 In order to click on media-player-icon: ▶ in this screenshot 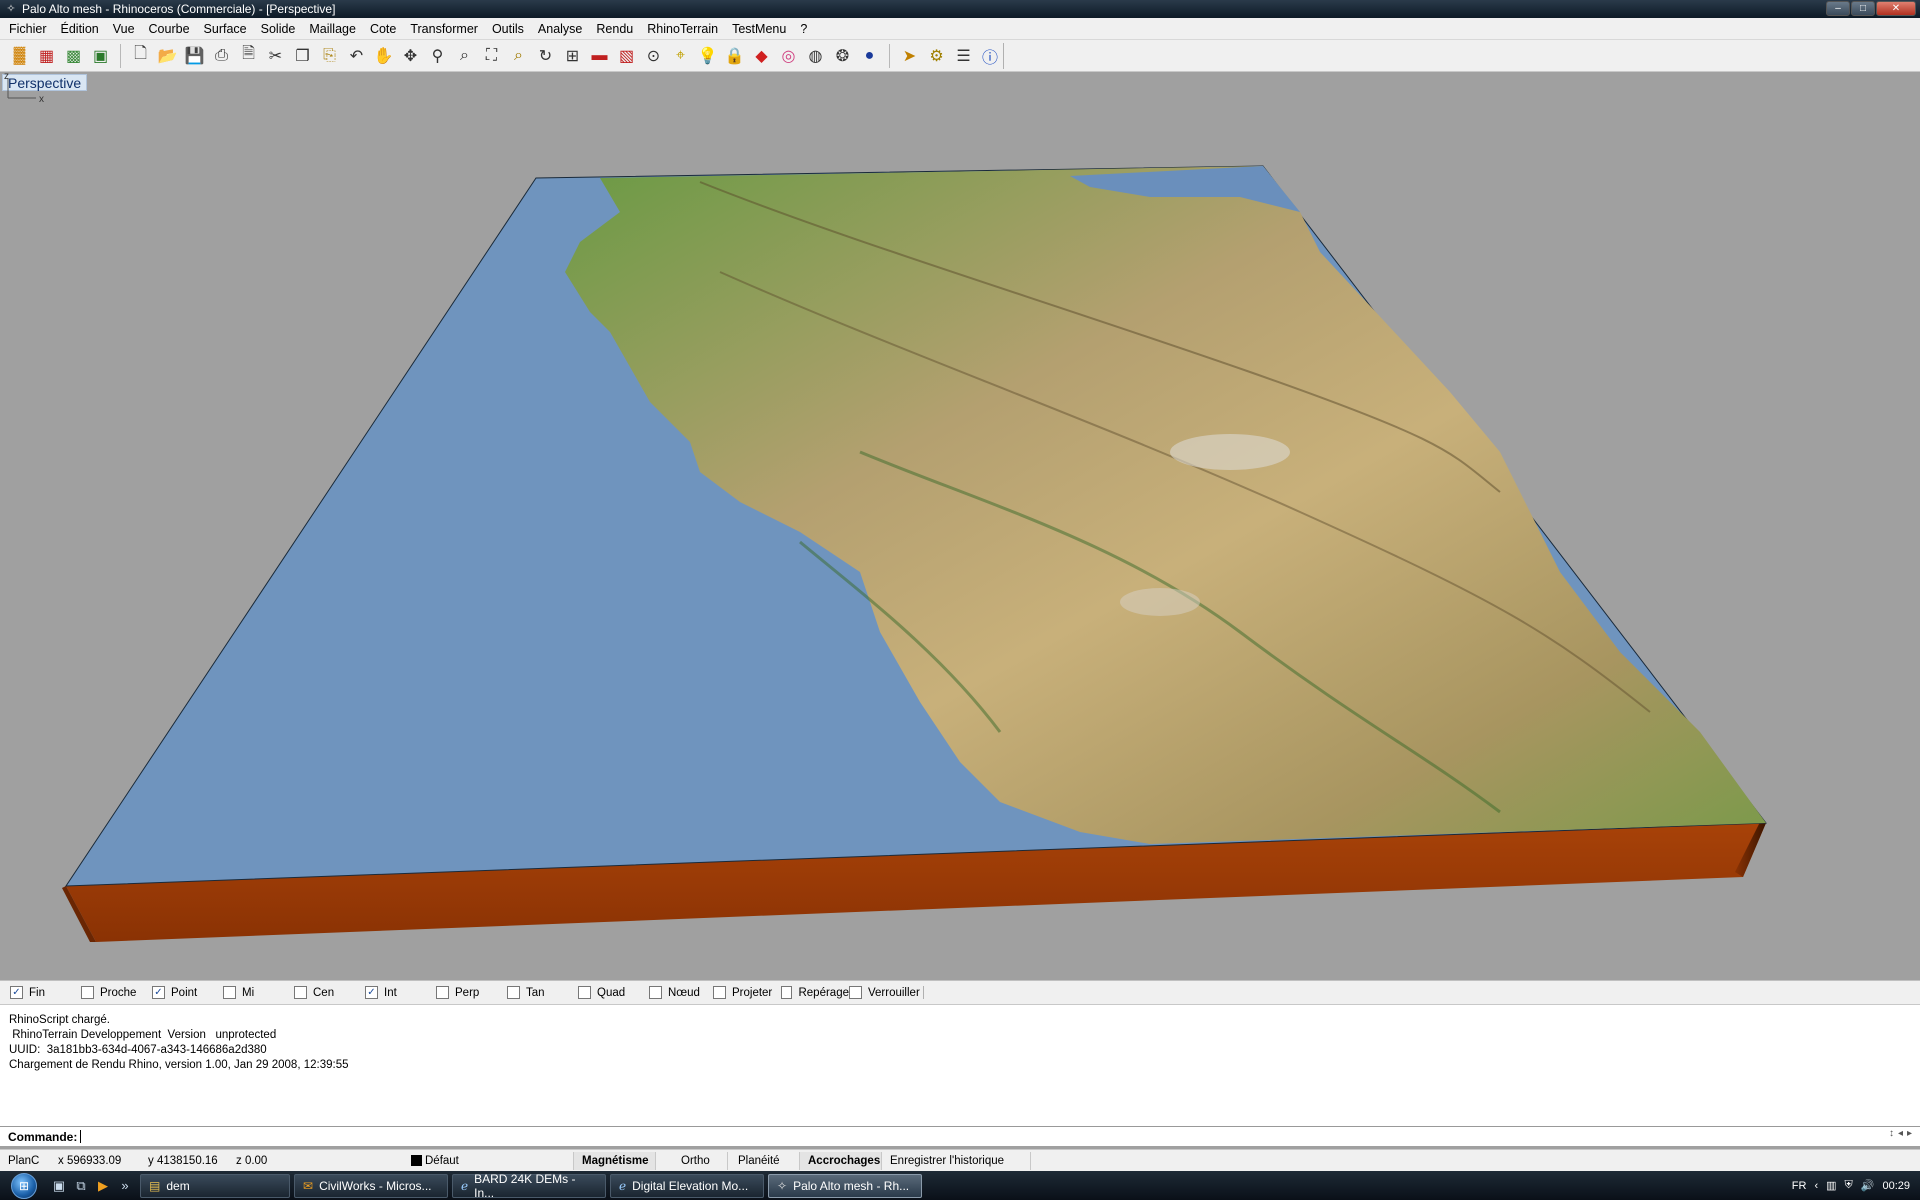, I will do `click(103, 1186)`.